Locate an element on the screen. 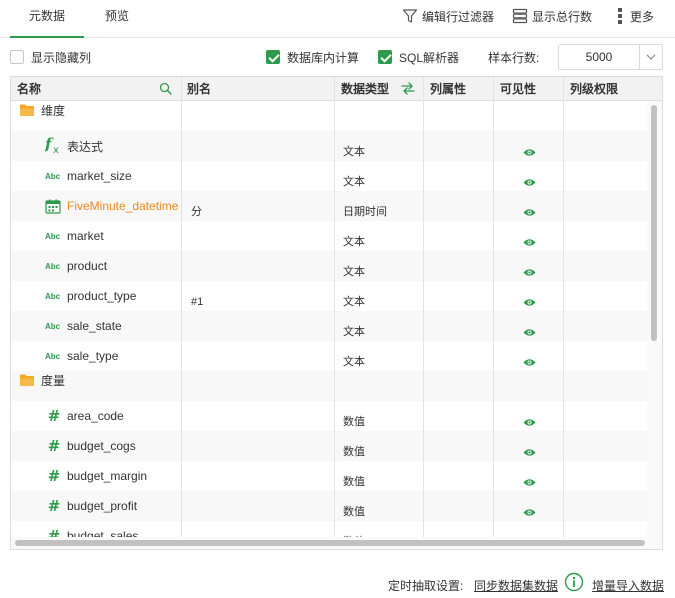 The image size is (675, 598). fx-icon: fx is located at coordinates (54, 146).